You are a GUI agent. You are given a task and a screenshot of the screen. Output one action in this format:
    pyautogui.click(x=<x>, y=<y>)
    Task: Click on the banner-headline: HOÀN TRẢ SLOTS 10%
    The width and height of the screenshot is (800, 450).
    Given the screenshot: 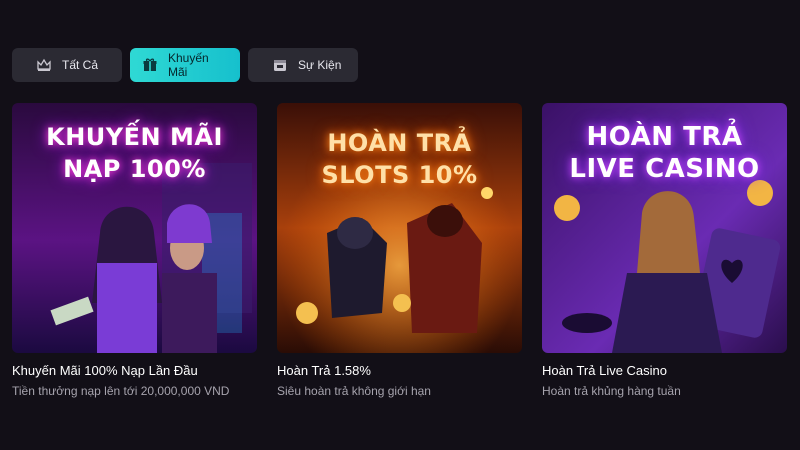 What is the action you would take?
    pyautogui.click(x=399, y=159)
    